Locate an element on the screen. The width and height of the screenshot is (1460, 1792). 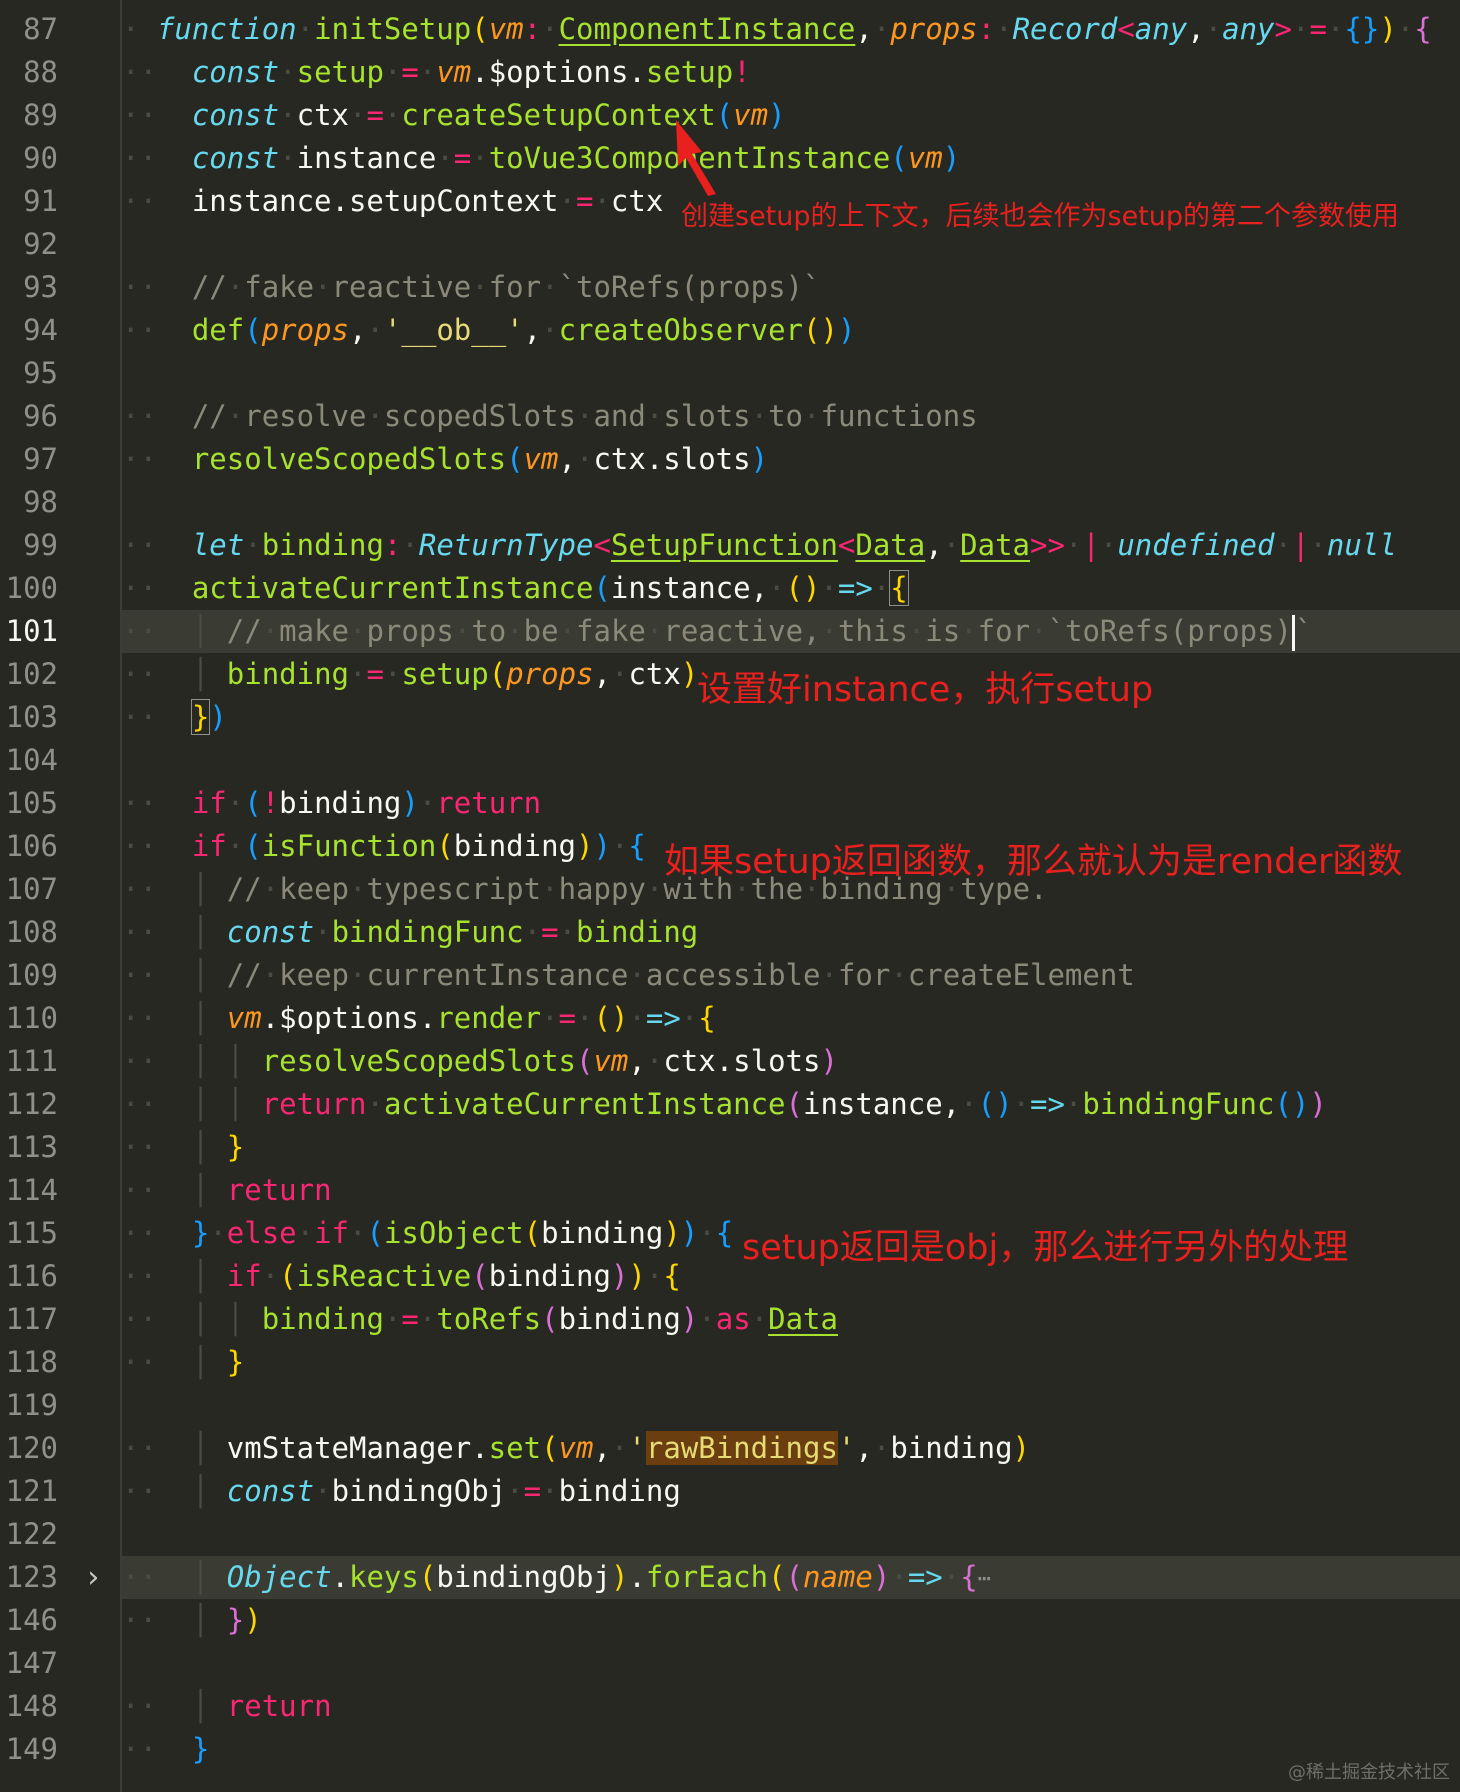
code-line: 113 ·· │ } is located at coordinates (730, 1147).